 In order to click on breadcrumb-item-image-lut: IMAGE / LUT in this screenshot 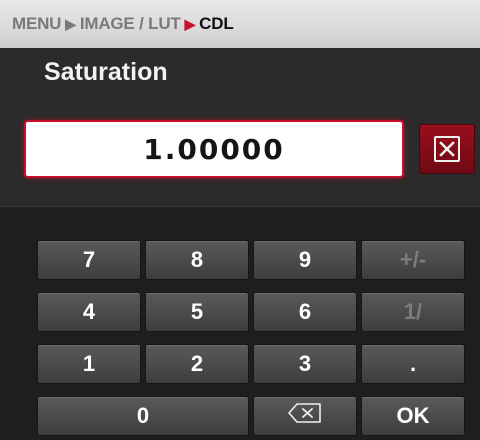, I will do `click(130, 24)`.